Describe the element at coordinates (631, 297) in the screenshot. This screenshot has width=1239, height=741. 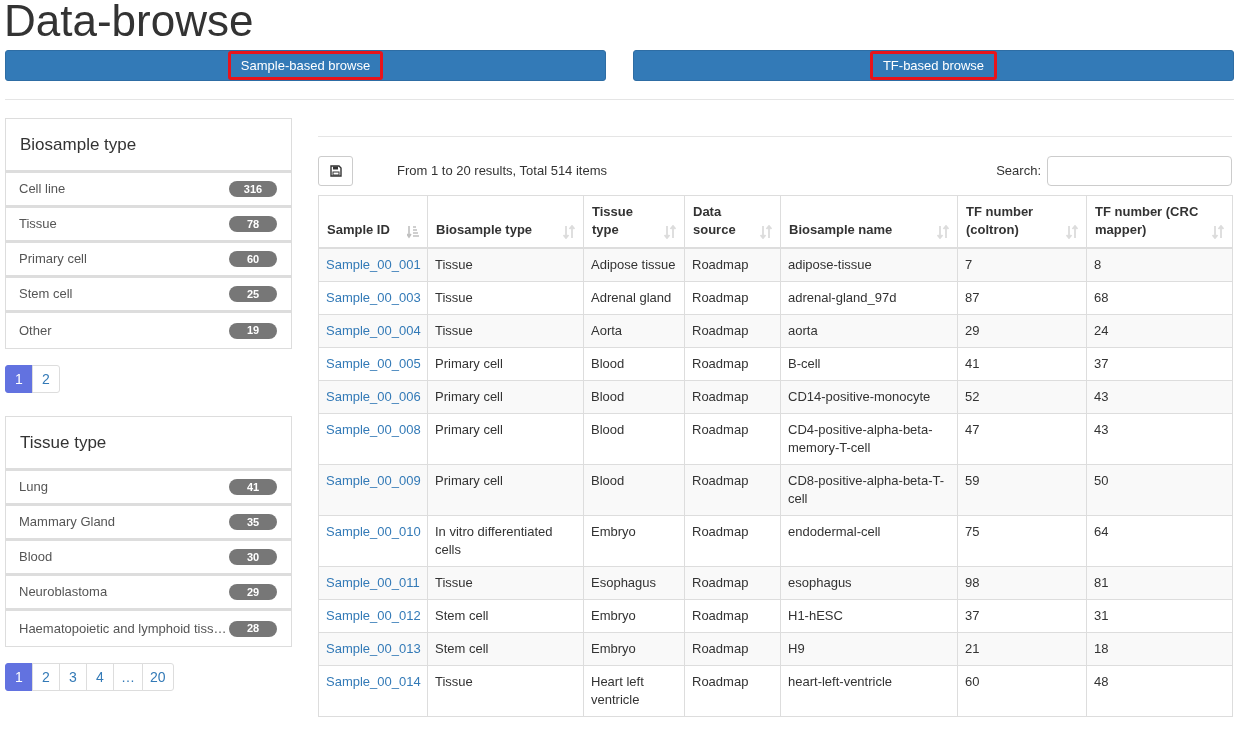
I see `table-cell: Adrenal gland` at that location.